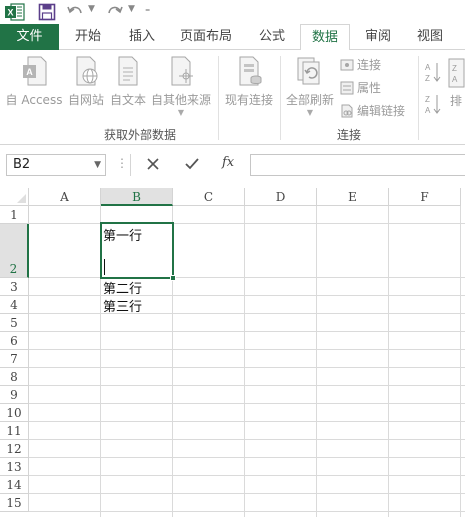 The image size is (465, 517). I want to click on tab-page-layout: 页面布局, so click(206, 37).